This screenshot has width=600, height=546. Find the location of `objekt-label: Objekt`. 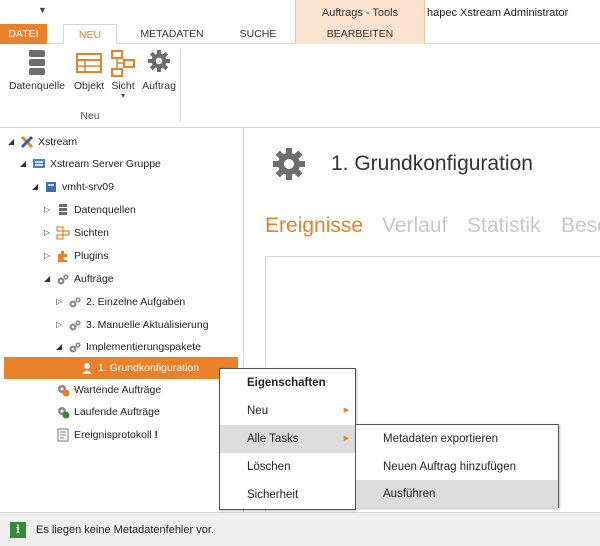

objekt-label: Objekt is located at coordinates (89, 86).